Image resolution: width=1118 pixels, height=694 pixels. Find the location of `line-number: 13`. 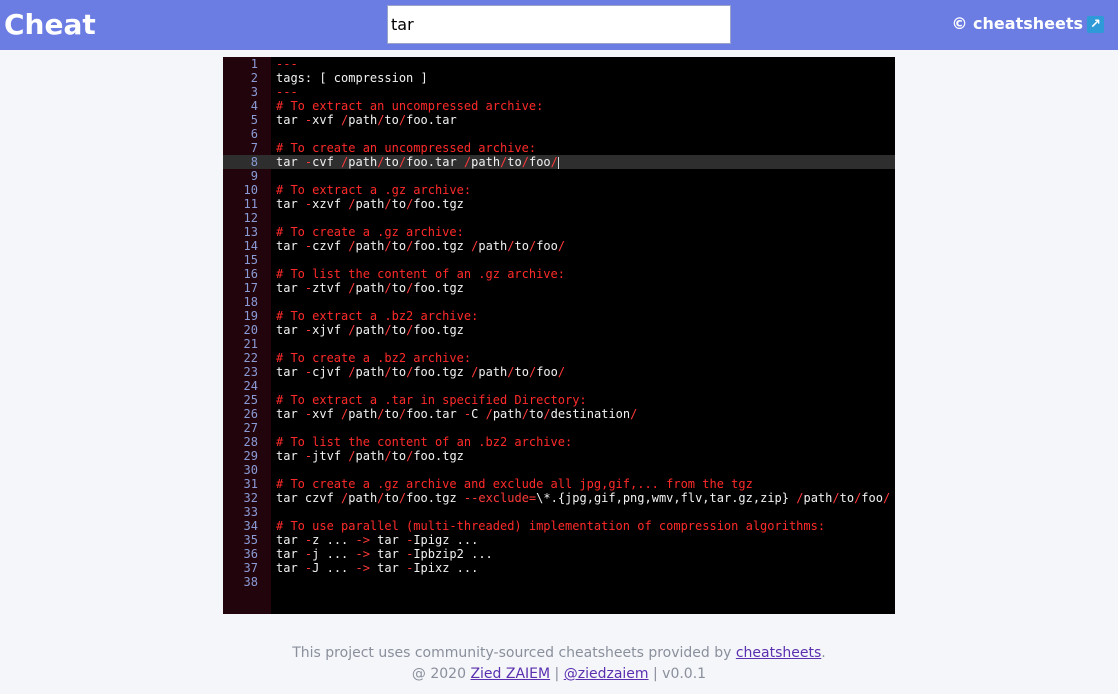

line-number: 13 is located at coordinates (250, 232).